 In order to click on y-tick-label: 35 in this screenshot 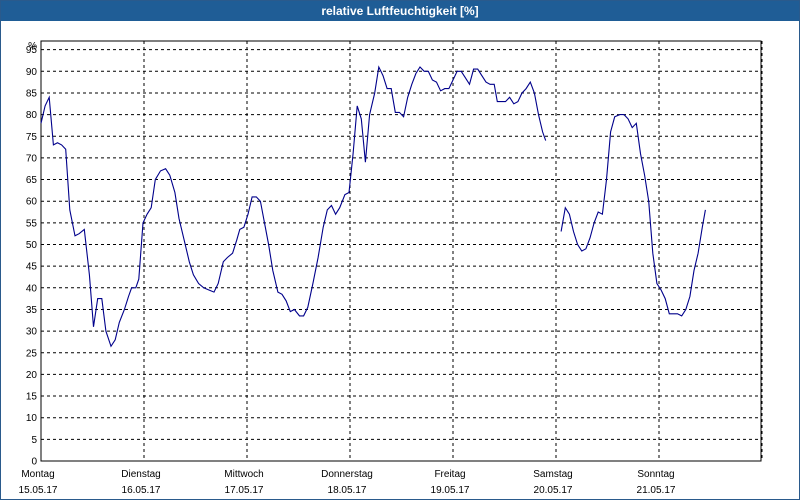, I will do `click(32, 310)`.